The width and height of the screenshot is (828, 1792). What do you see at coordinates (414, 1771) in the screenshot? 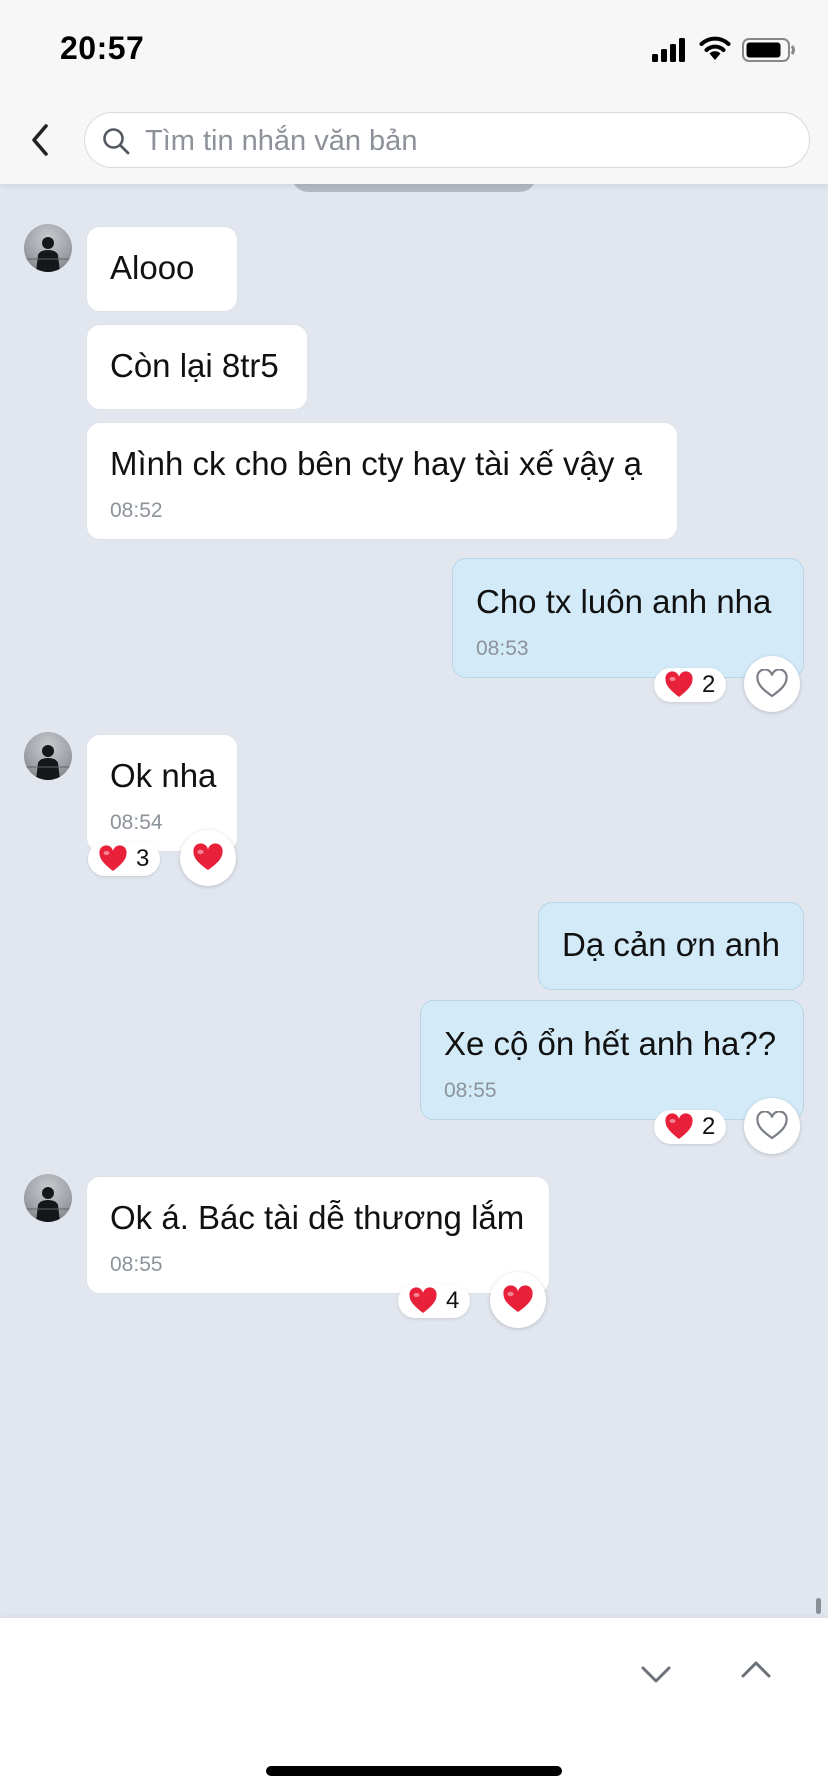
I see `home-indicator` at bounding box center [414, 1771].